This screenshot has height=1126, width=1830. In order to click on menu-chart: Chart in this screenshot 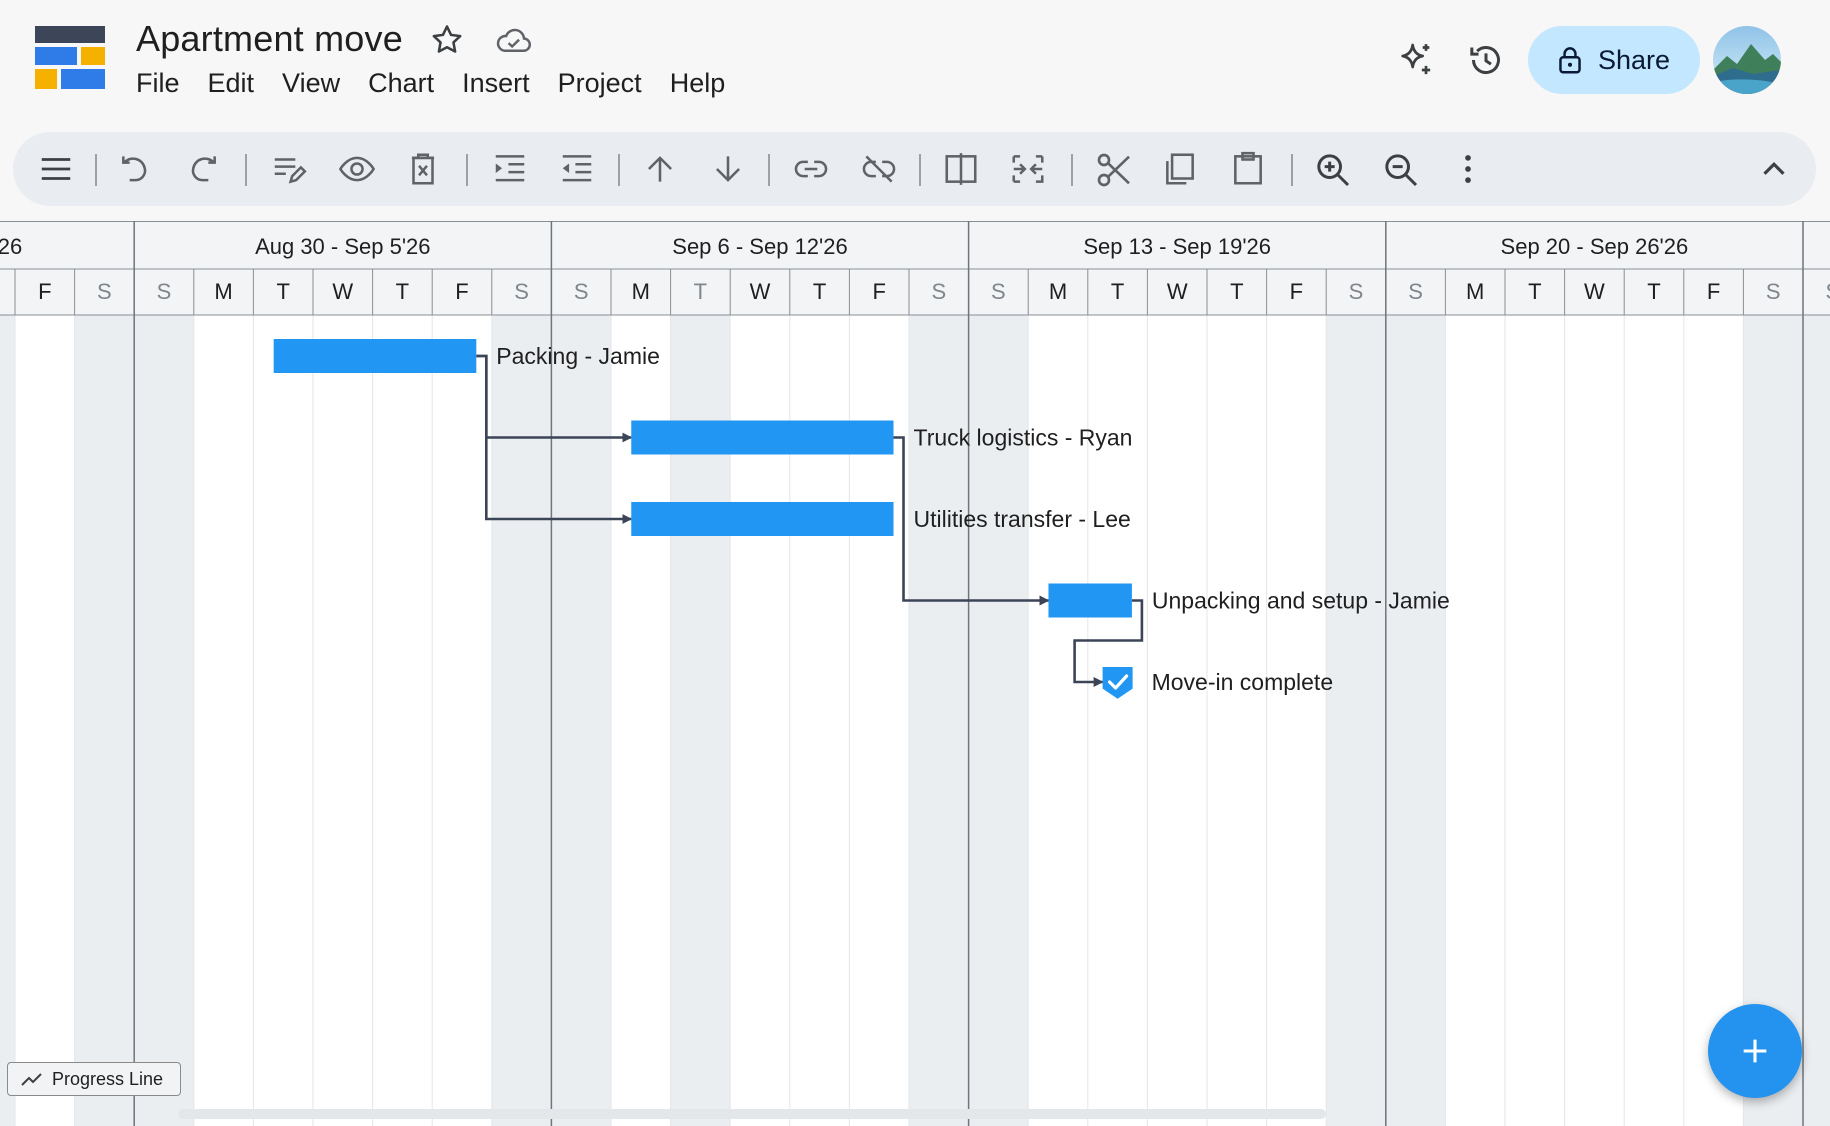, I will do `click(401, 83)`.